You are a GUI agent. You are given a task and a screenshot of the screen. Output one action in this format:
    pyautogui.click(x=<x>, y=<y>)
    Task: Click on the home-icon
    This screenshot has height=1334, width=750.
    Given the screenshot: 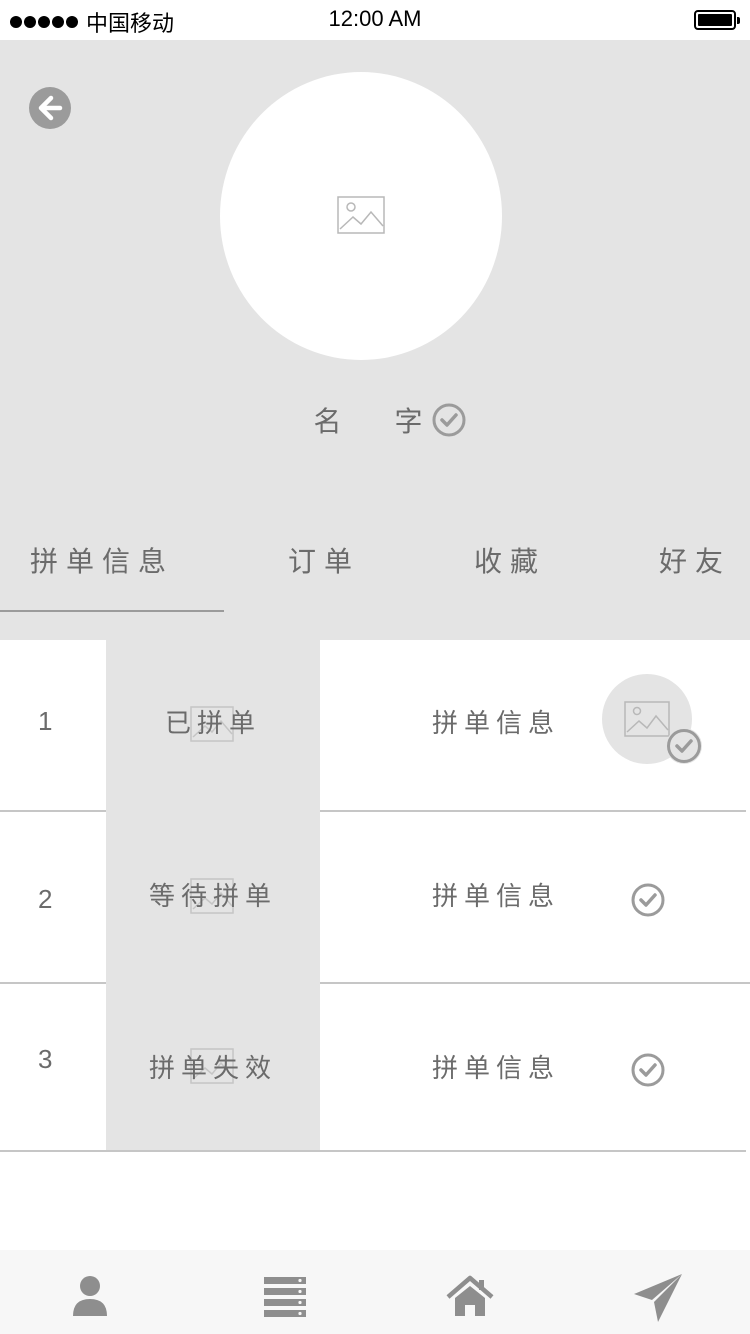 What is the action you would take?
    pyautogui.click(x=470, y=1295)
    